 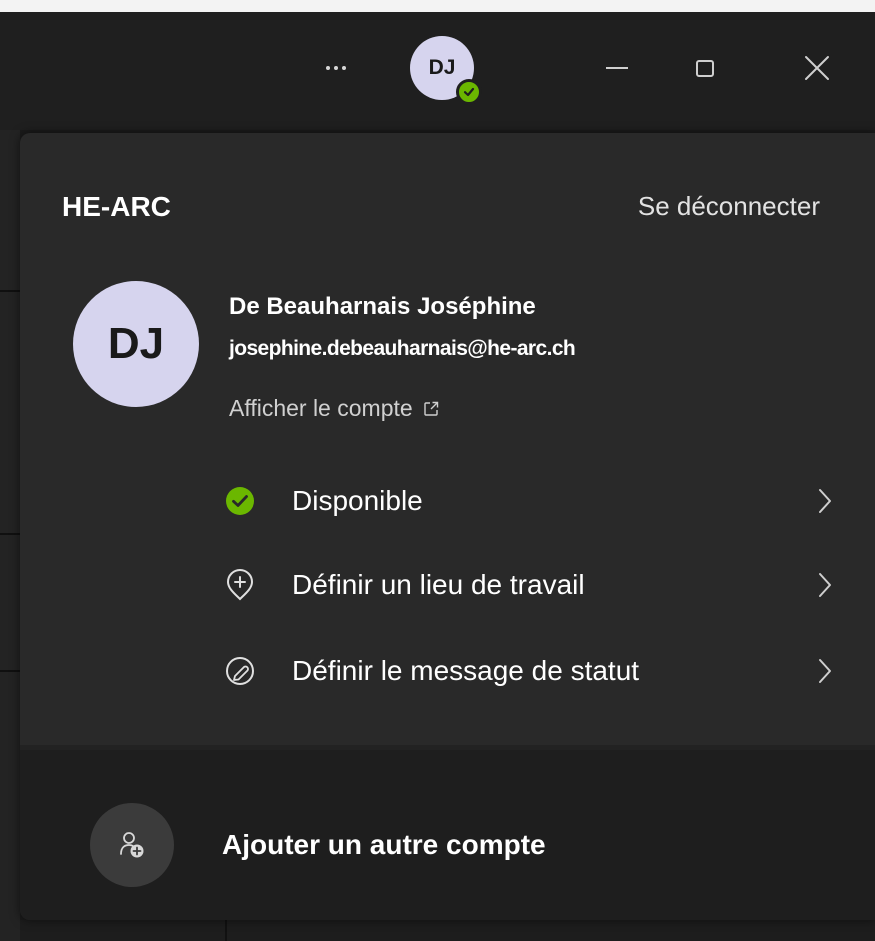 I want to click on view-account-link: Afficher le compte, so click(x=334, y=408).